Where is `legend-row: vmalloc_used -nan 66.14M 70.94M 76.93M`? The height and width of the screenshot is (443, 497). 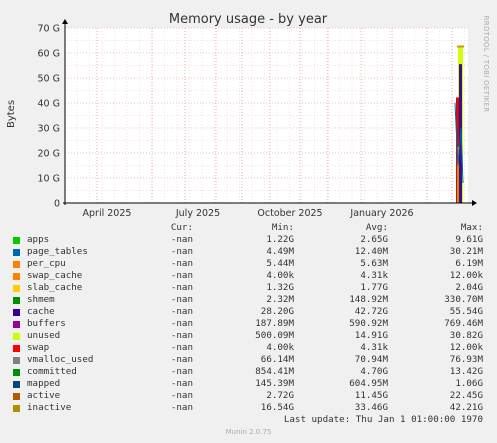 legend-row: vmalloc_used -nan 66.14M 70.94M 76.93M is located at coordinates (248, 360).